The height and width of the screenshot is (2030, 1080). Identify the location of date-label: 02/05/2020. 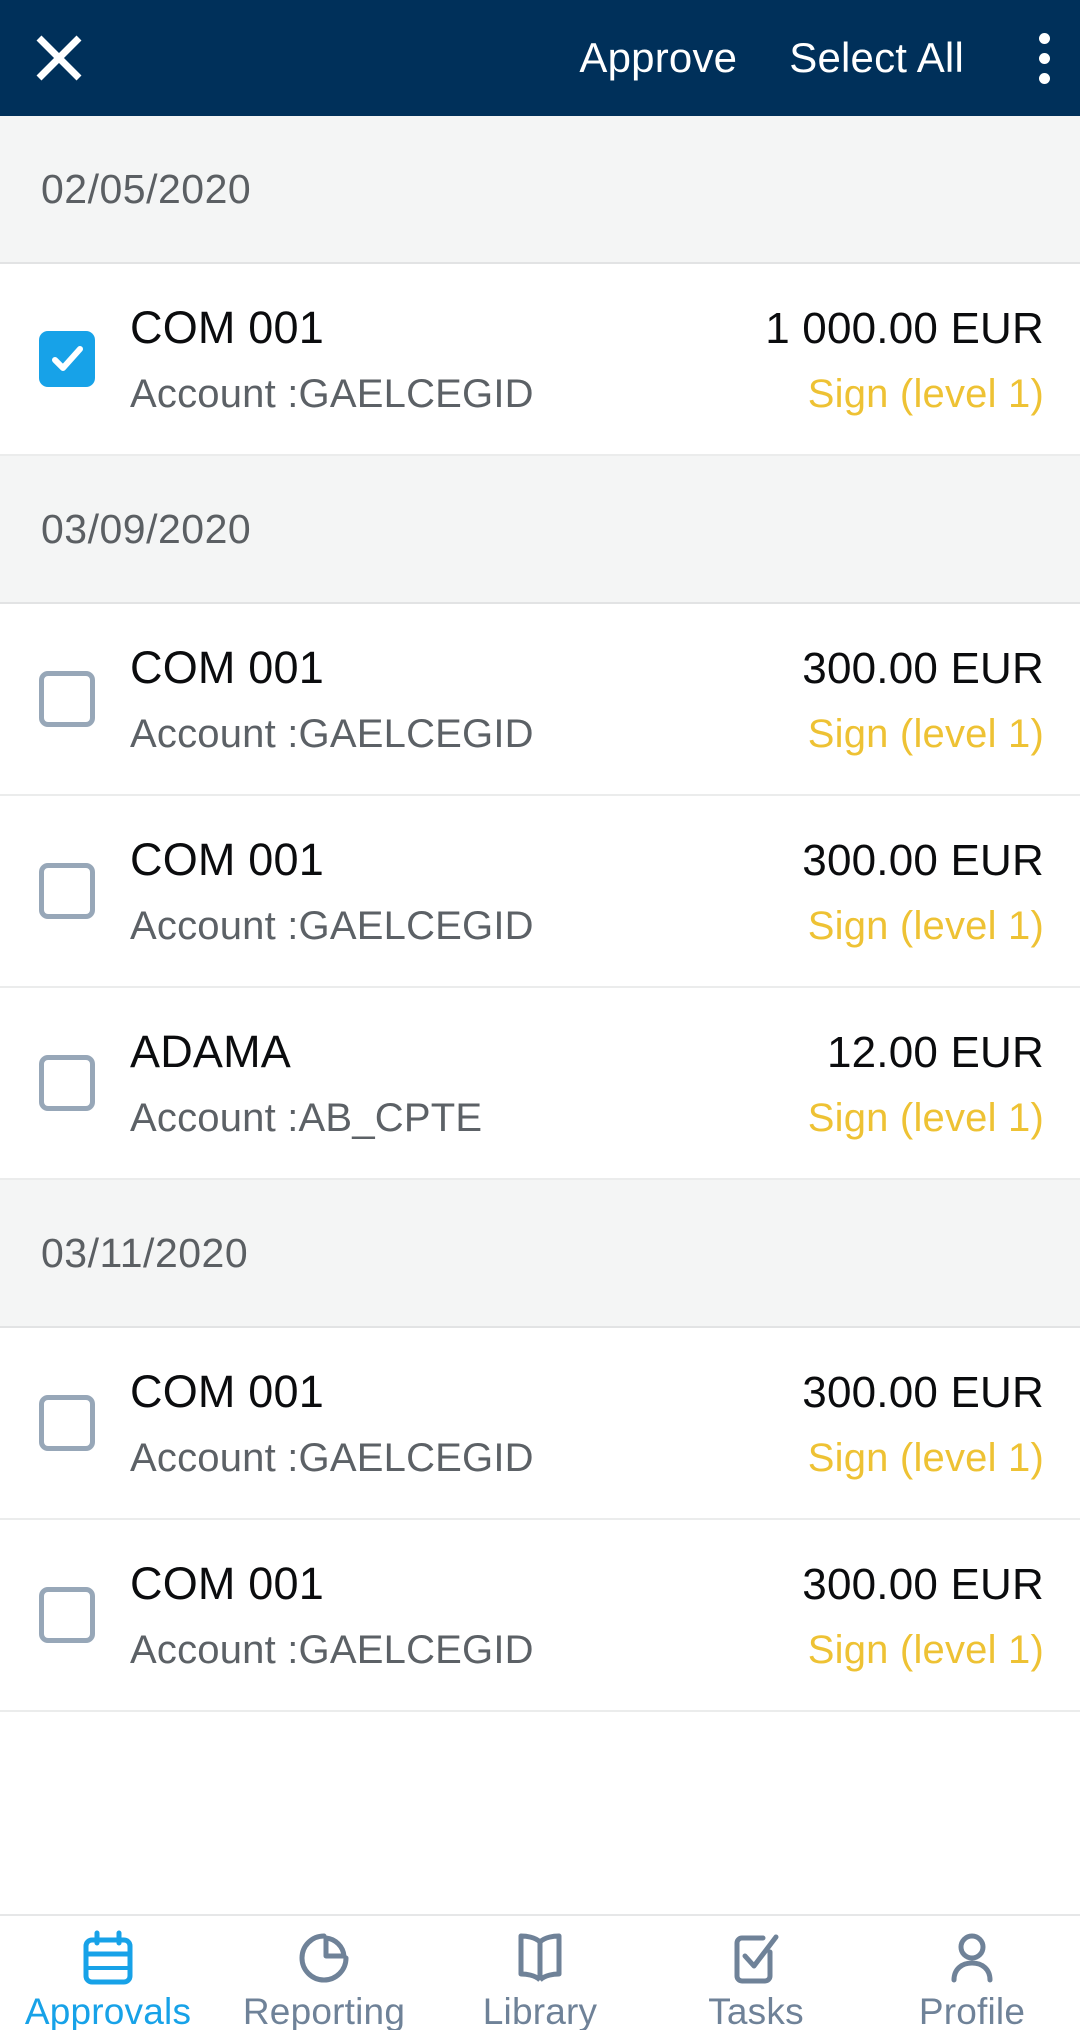
(146, 188).